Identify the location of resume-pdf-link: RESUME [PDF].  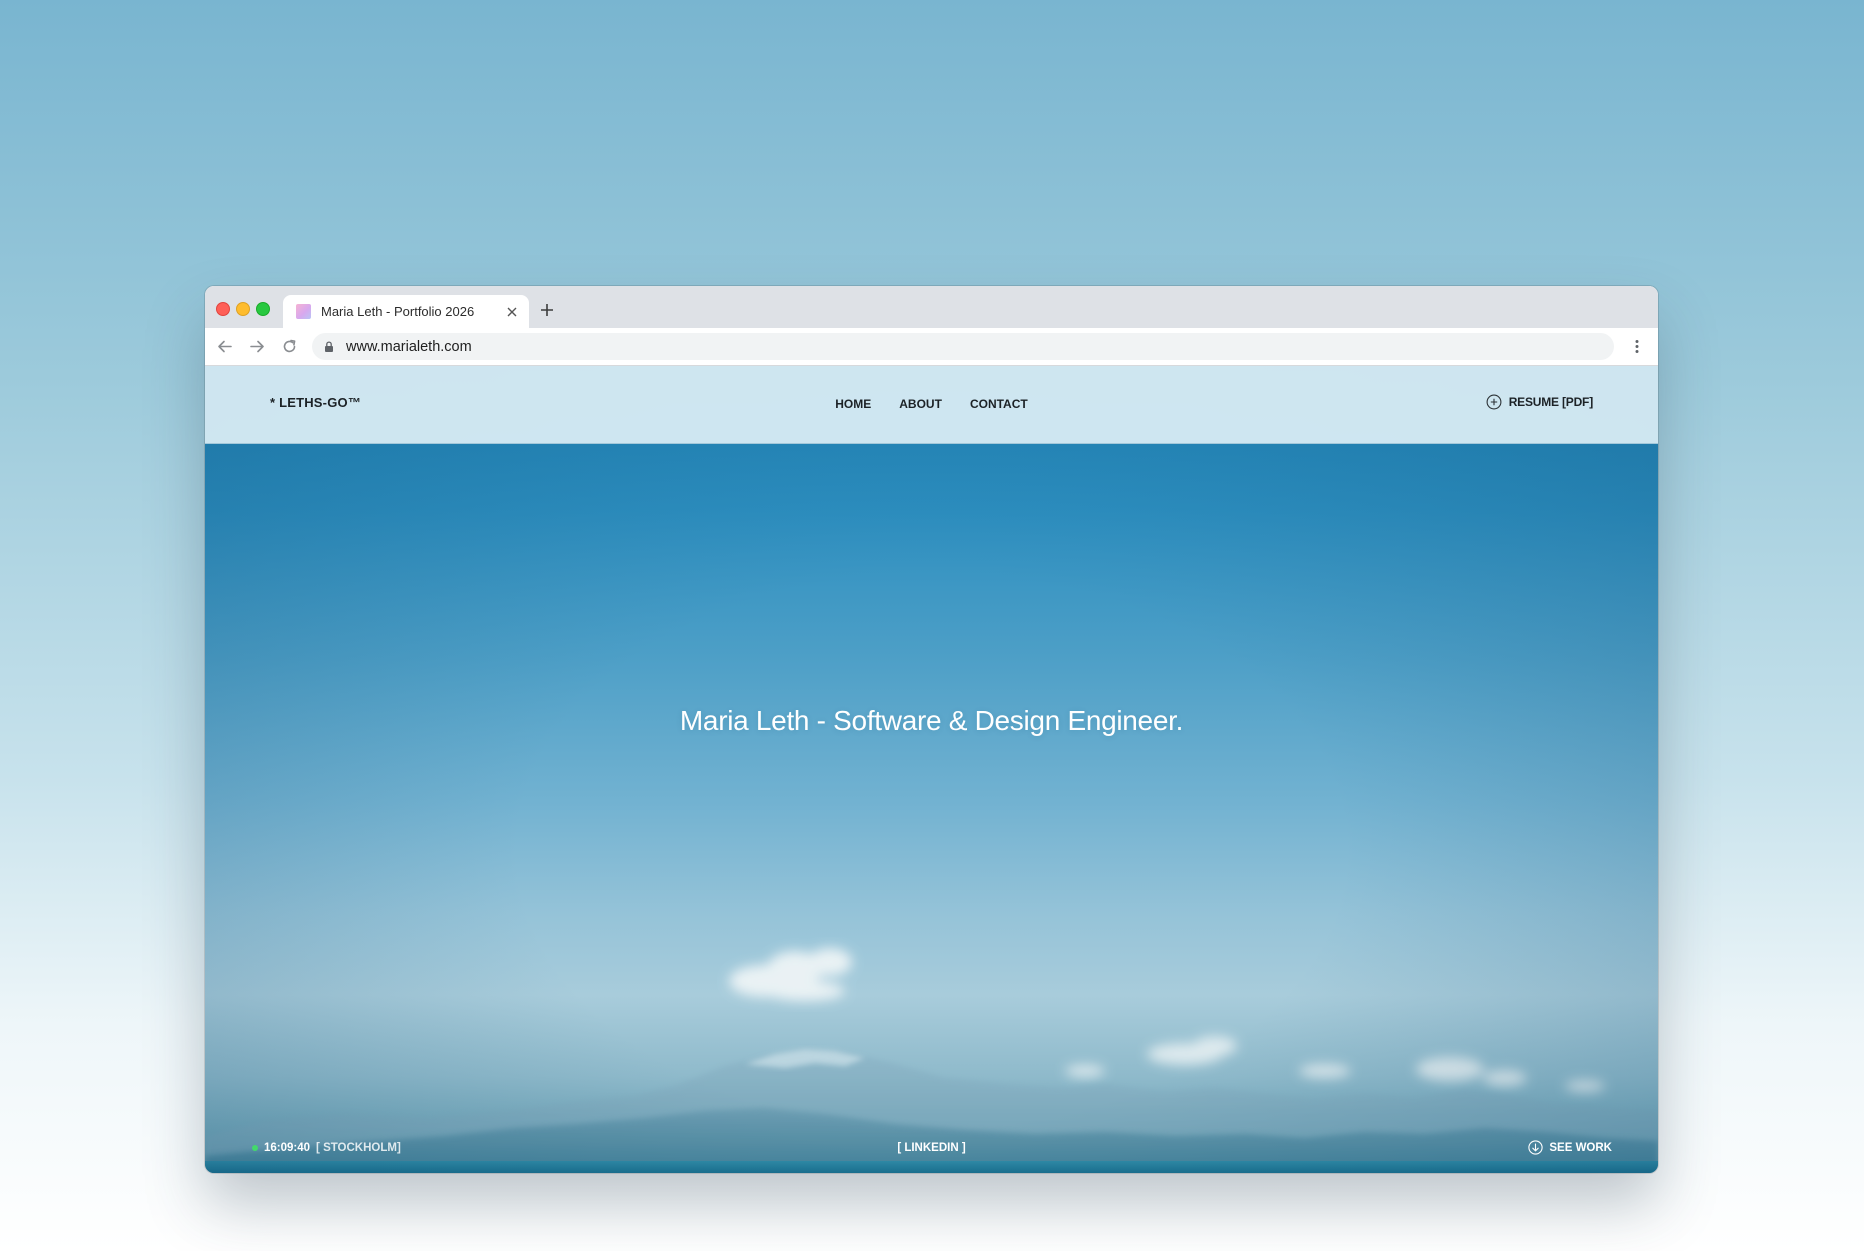
(1539, 402).